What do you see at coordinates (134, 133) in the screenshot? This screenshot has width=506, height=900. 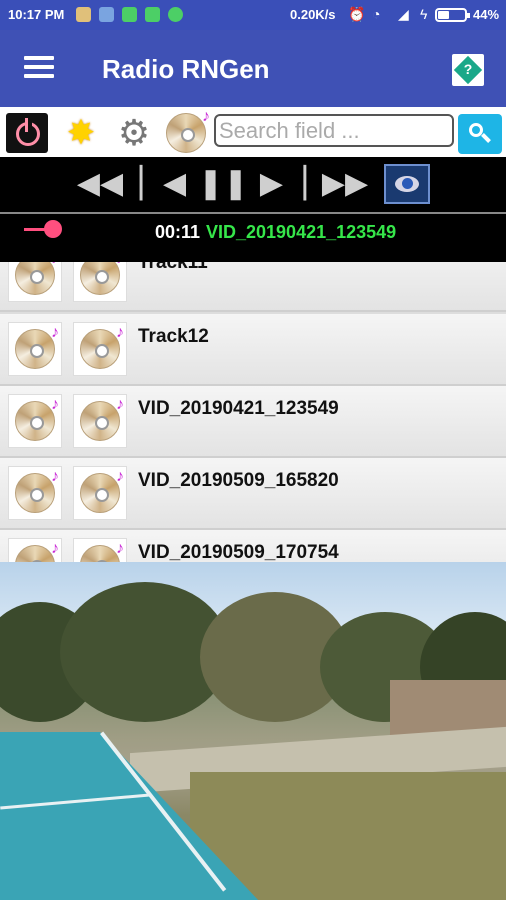 I see `settings-gear-icon: ⚙` at bounding box center [134, 133].